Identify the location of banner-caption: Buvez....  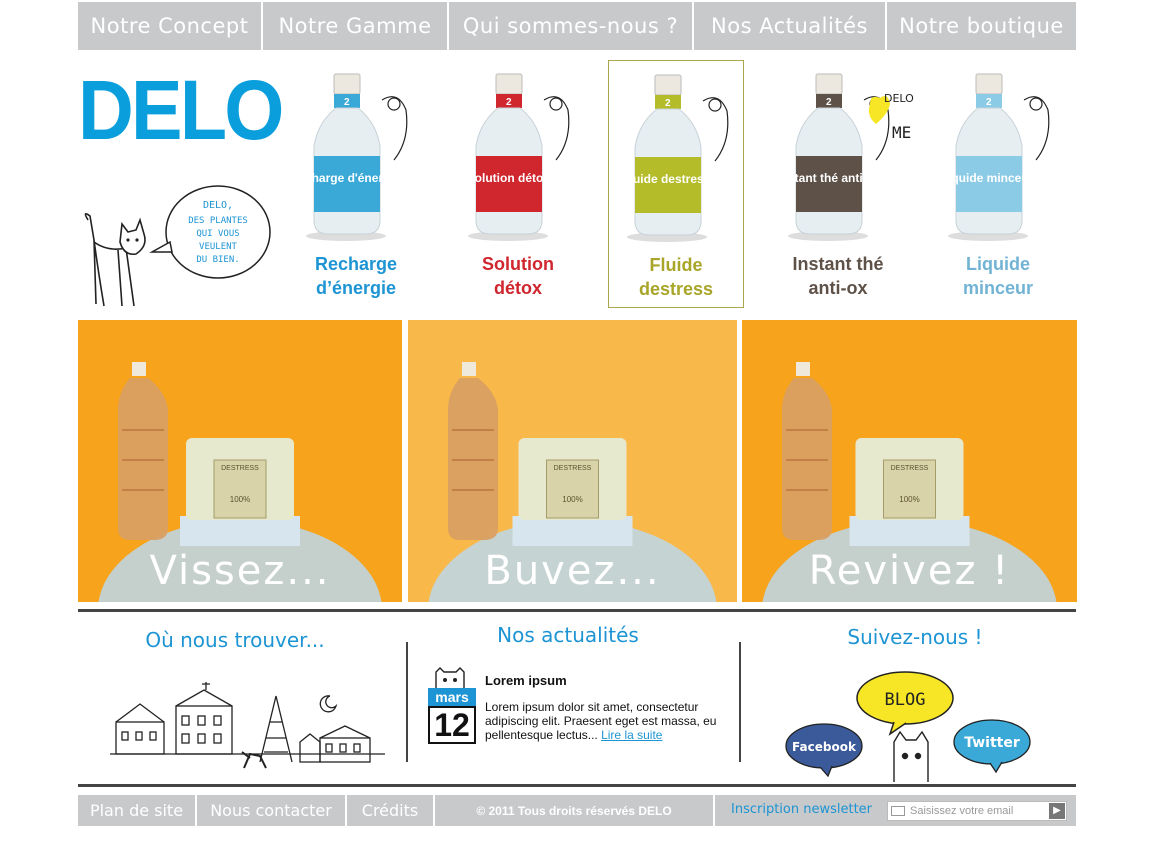
(572, 571).